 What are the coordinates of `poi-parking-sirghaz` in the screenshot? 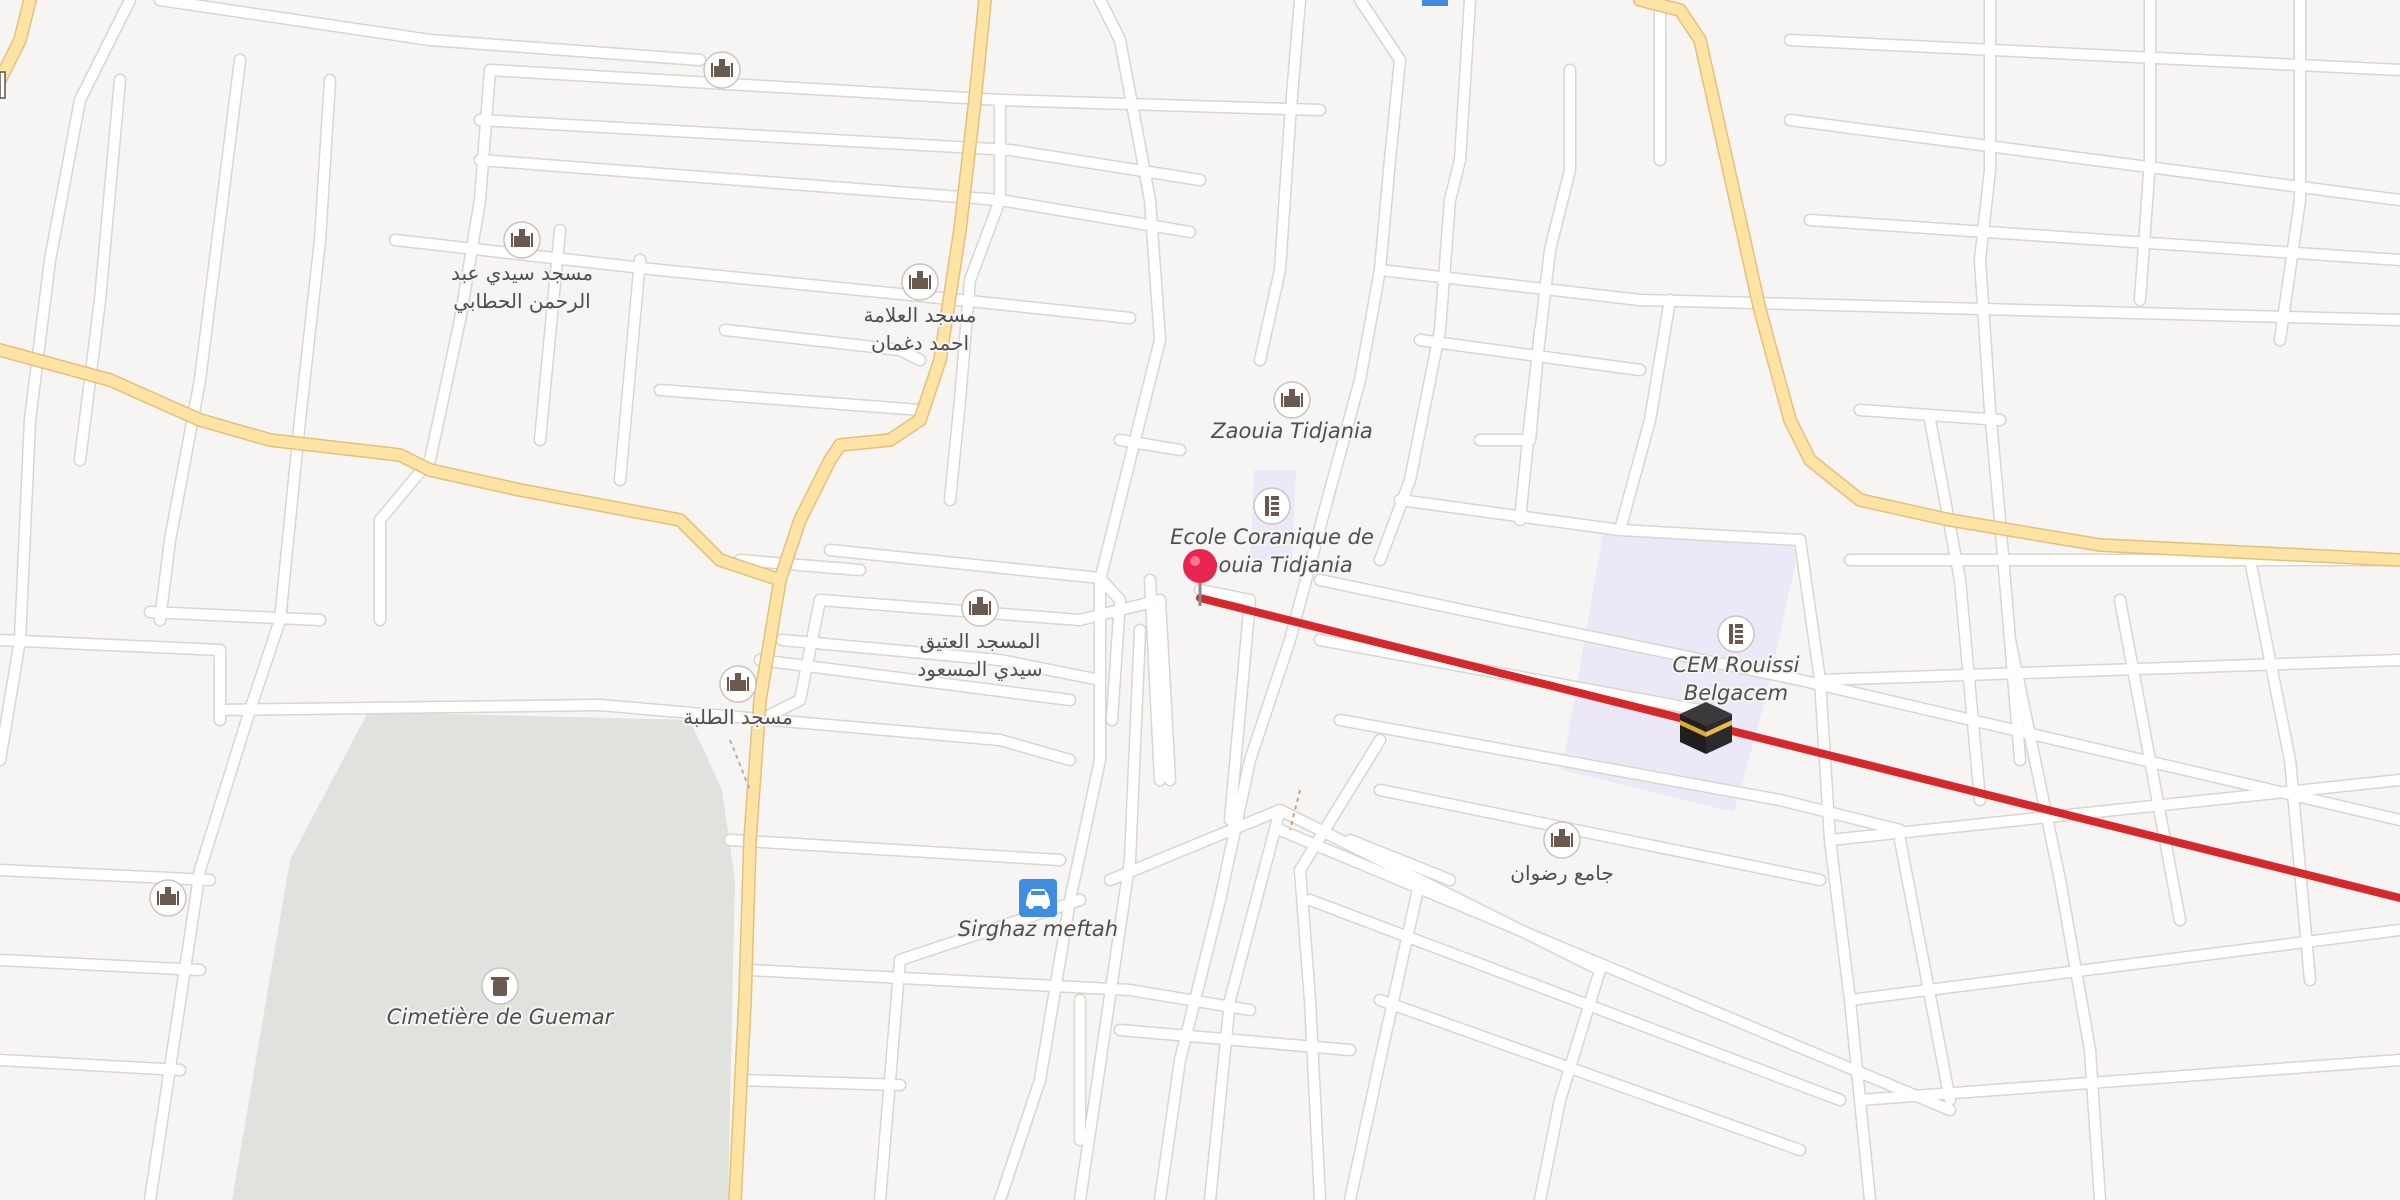 It's located at (1038, 898).